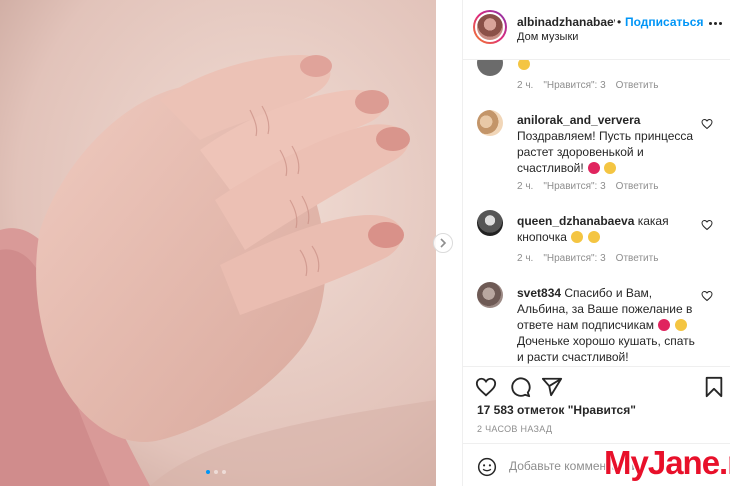 Image resolution: width=730 pixels, height=486 pixels. I want to click on carousel-dots, so click(216, 472).